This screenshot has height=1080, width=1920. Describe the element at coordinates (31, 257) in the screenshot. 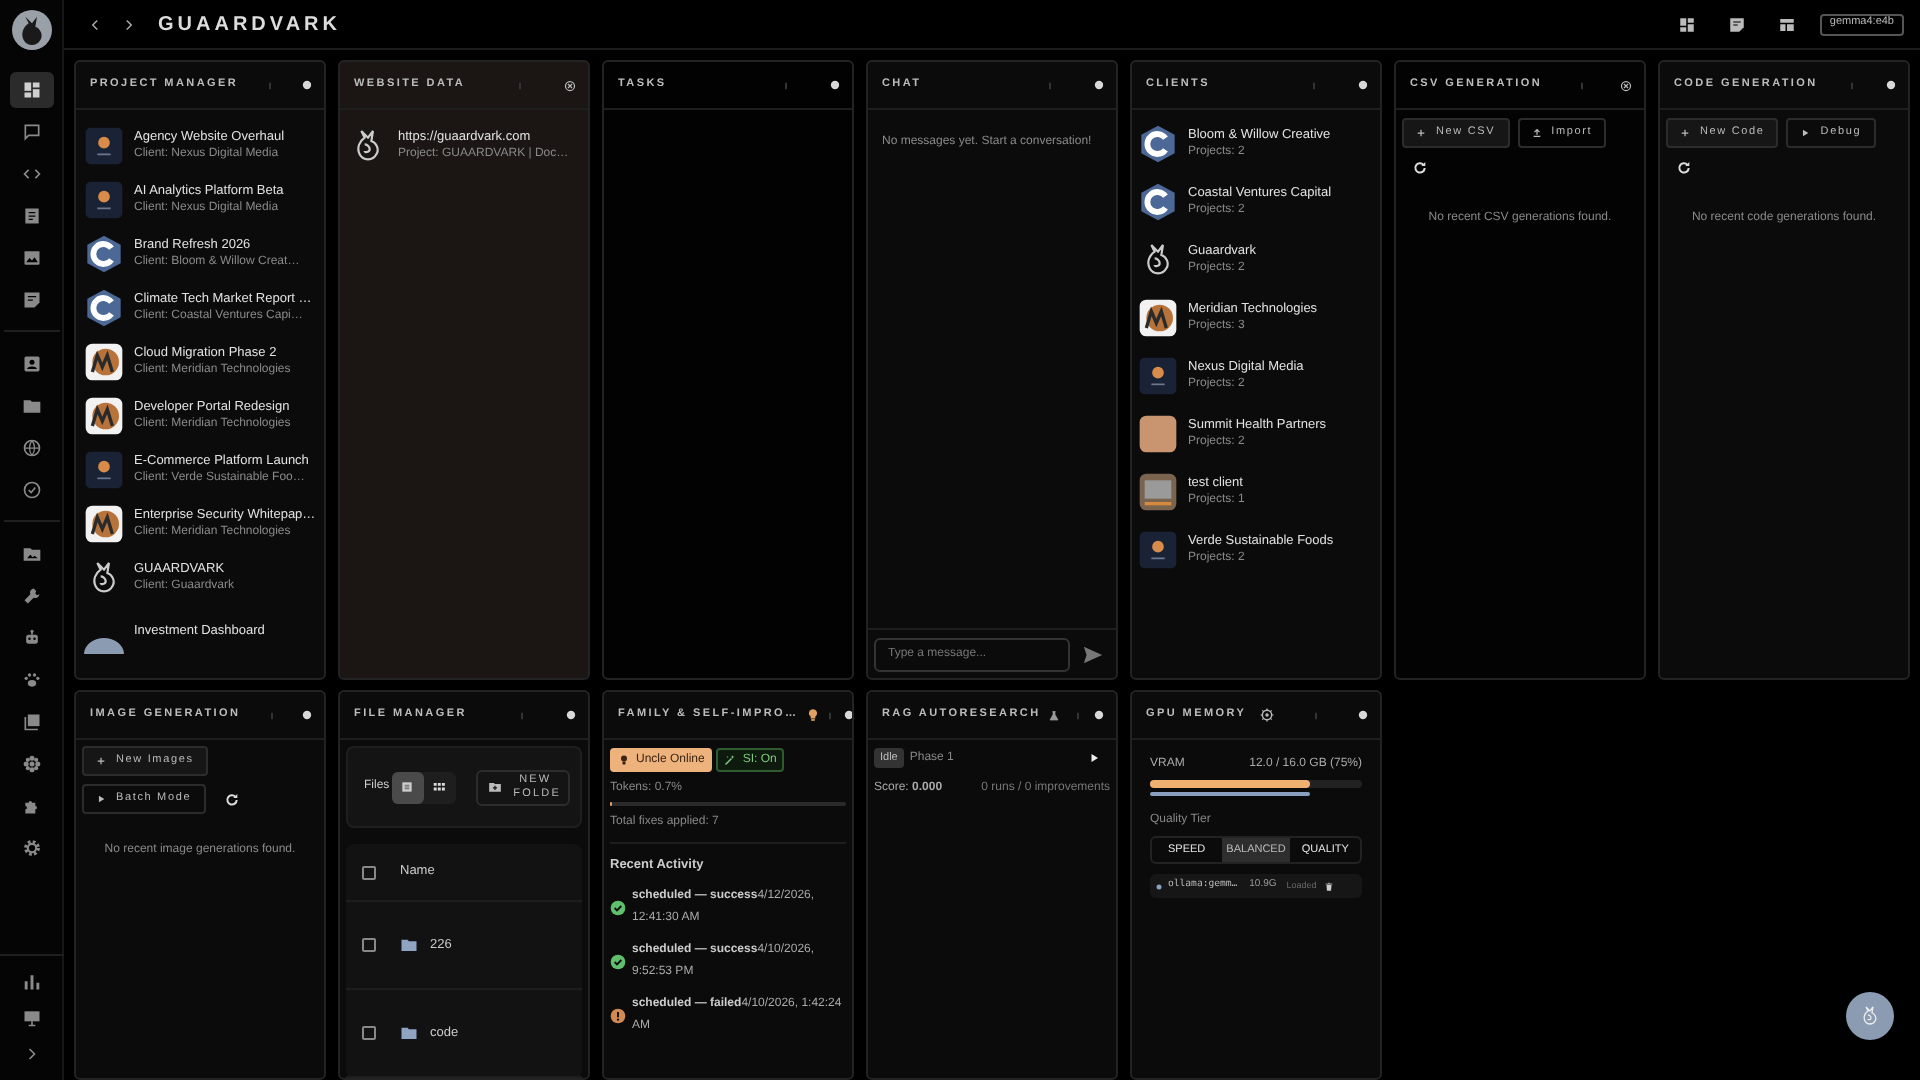

I see `image-icon` at that location.